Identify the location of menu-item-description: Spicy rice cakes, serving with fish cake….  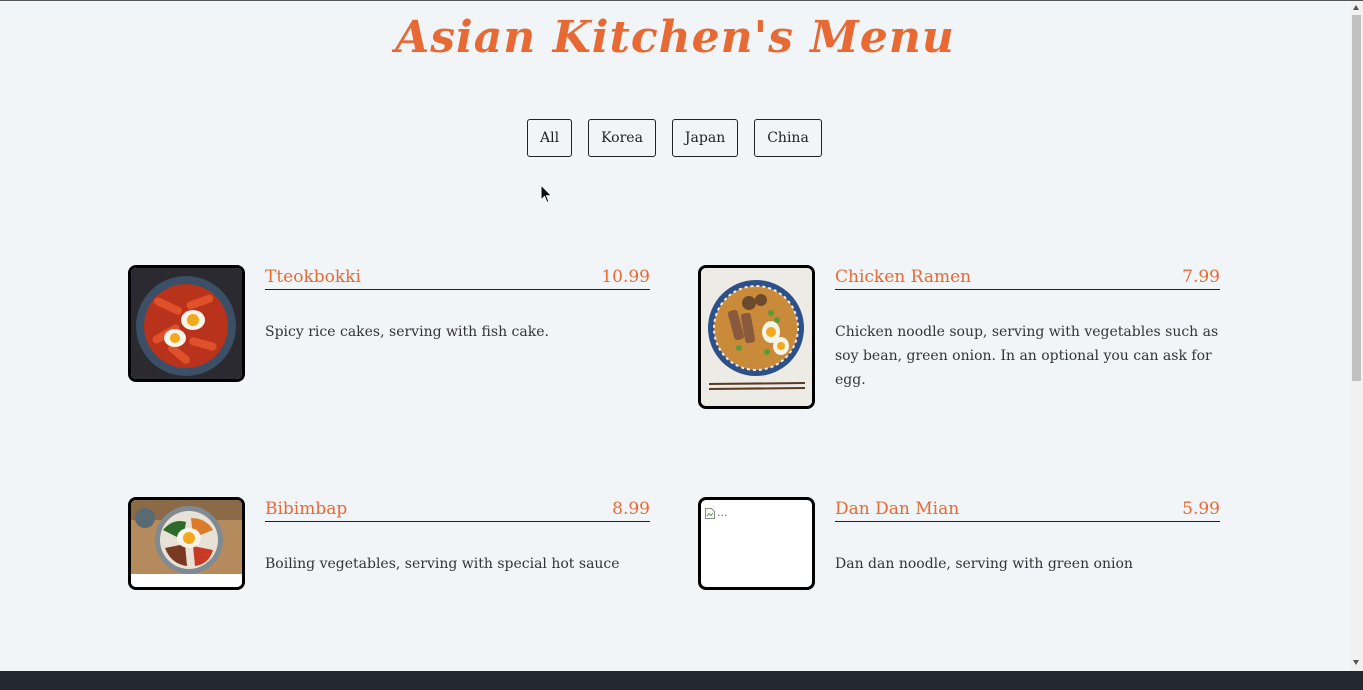
(407, 332).